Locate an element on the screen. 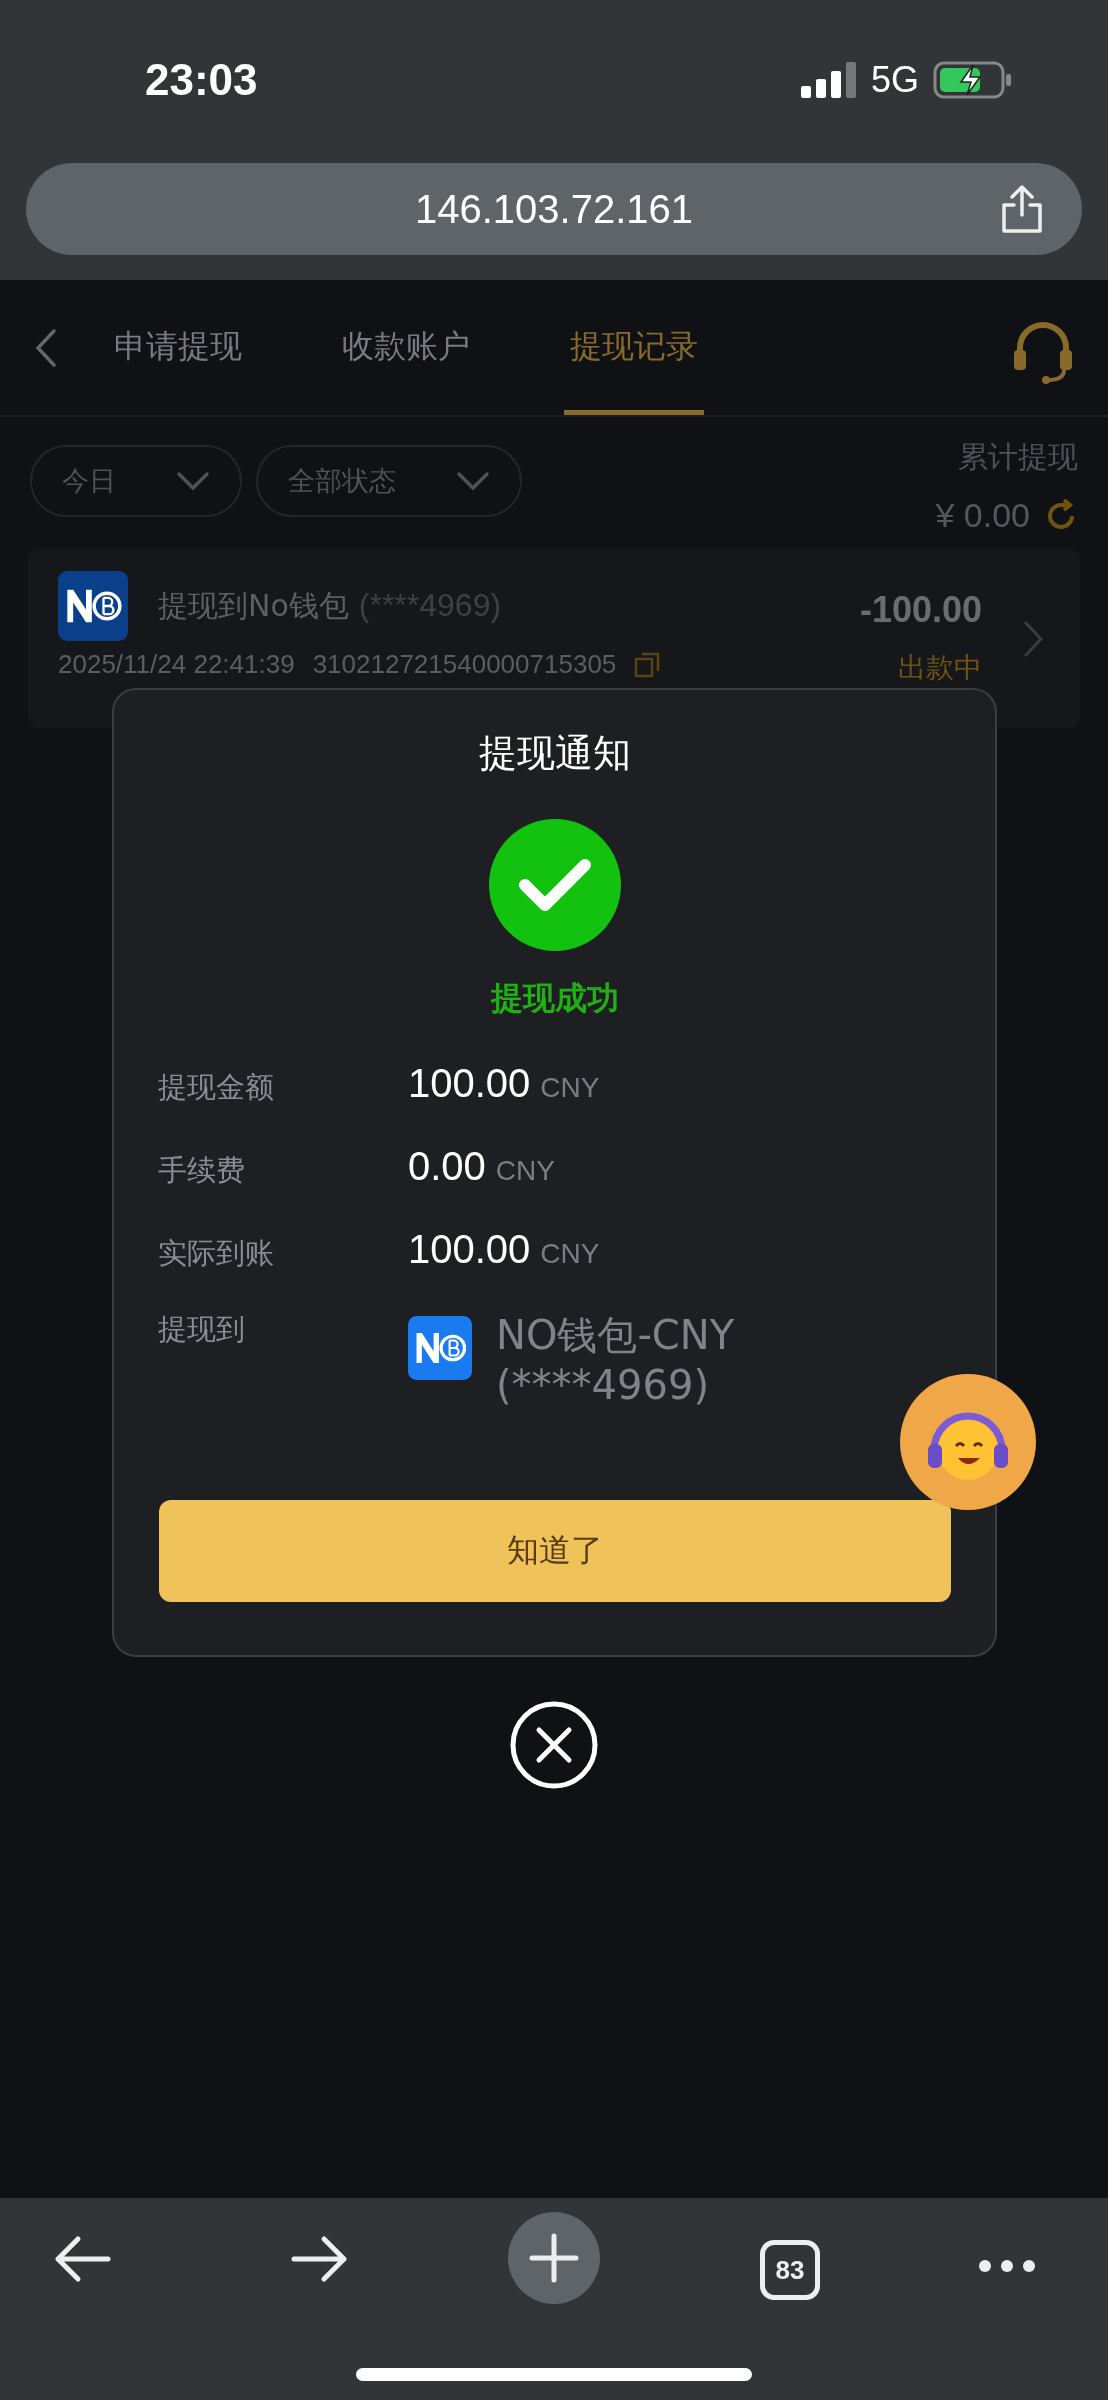 This screenshot has height=2400, width=1108. nav-tab: 收款账户 is located at coordinates (406, 347).